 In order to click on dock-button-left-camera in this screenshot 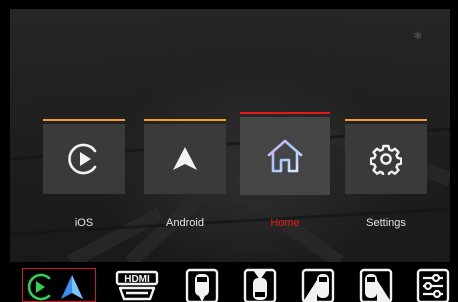, I will do `click(318, 285)`.